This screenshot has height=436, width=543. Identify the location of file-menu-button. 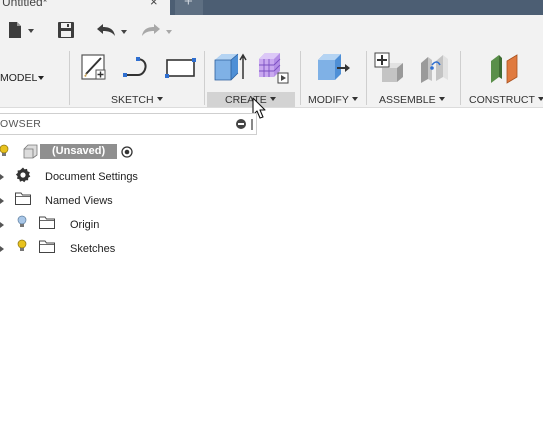
(21, 30).